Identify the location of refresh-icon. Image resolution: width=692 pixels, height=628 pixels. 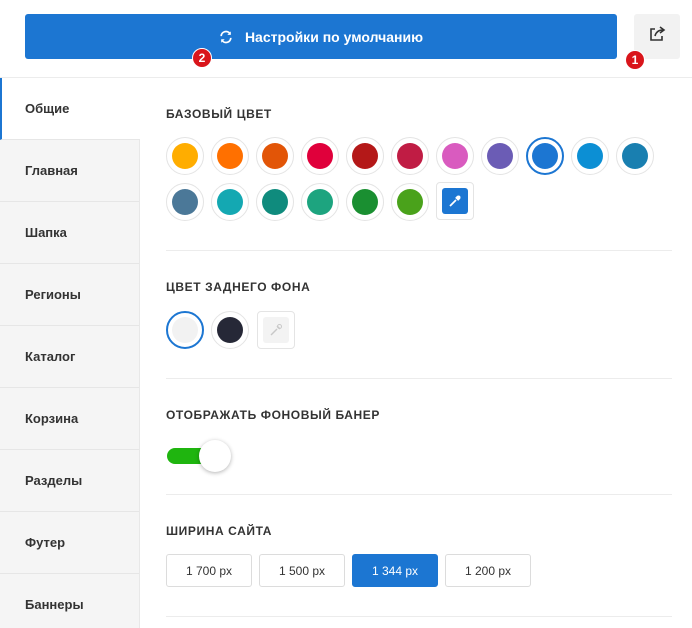
(226, 37).